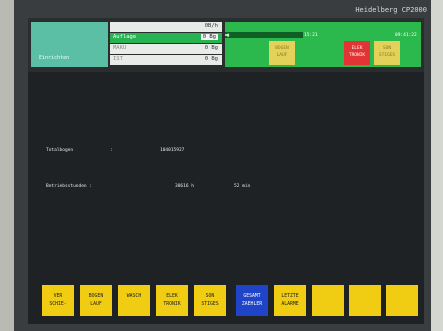 The height and width of the screenshot is (331, 443). I want to click on operating-hours-value: 38616 h, so click(184, 186).